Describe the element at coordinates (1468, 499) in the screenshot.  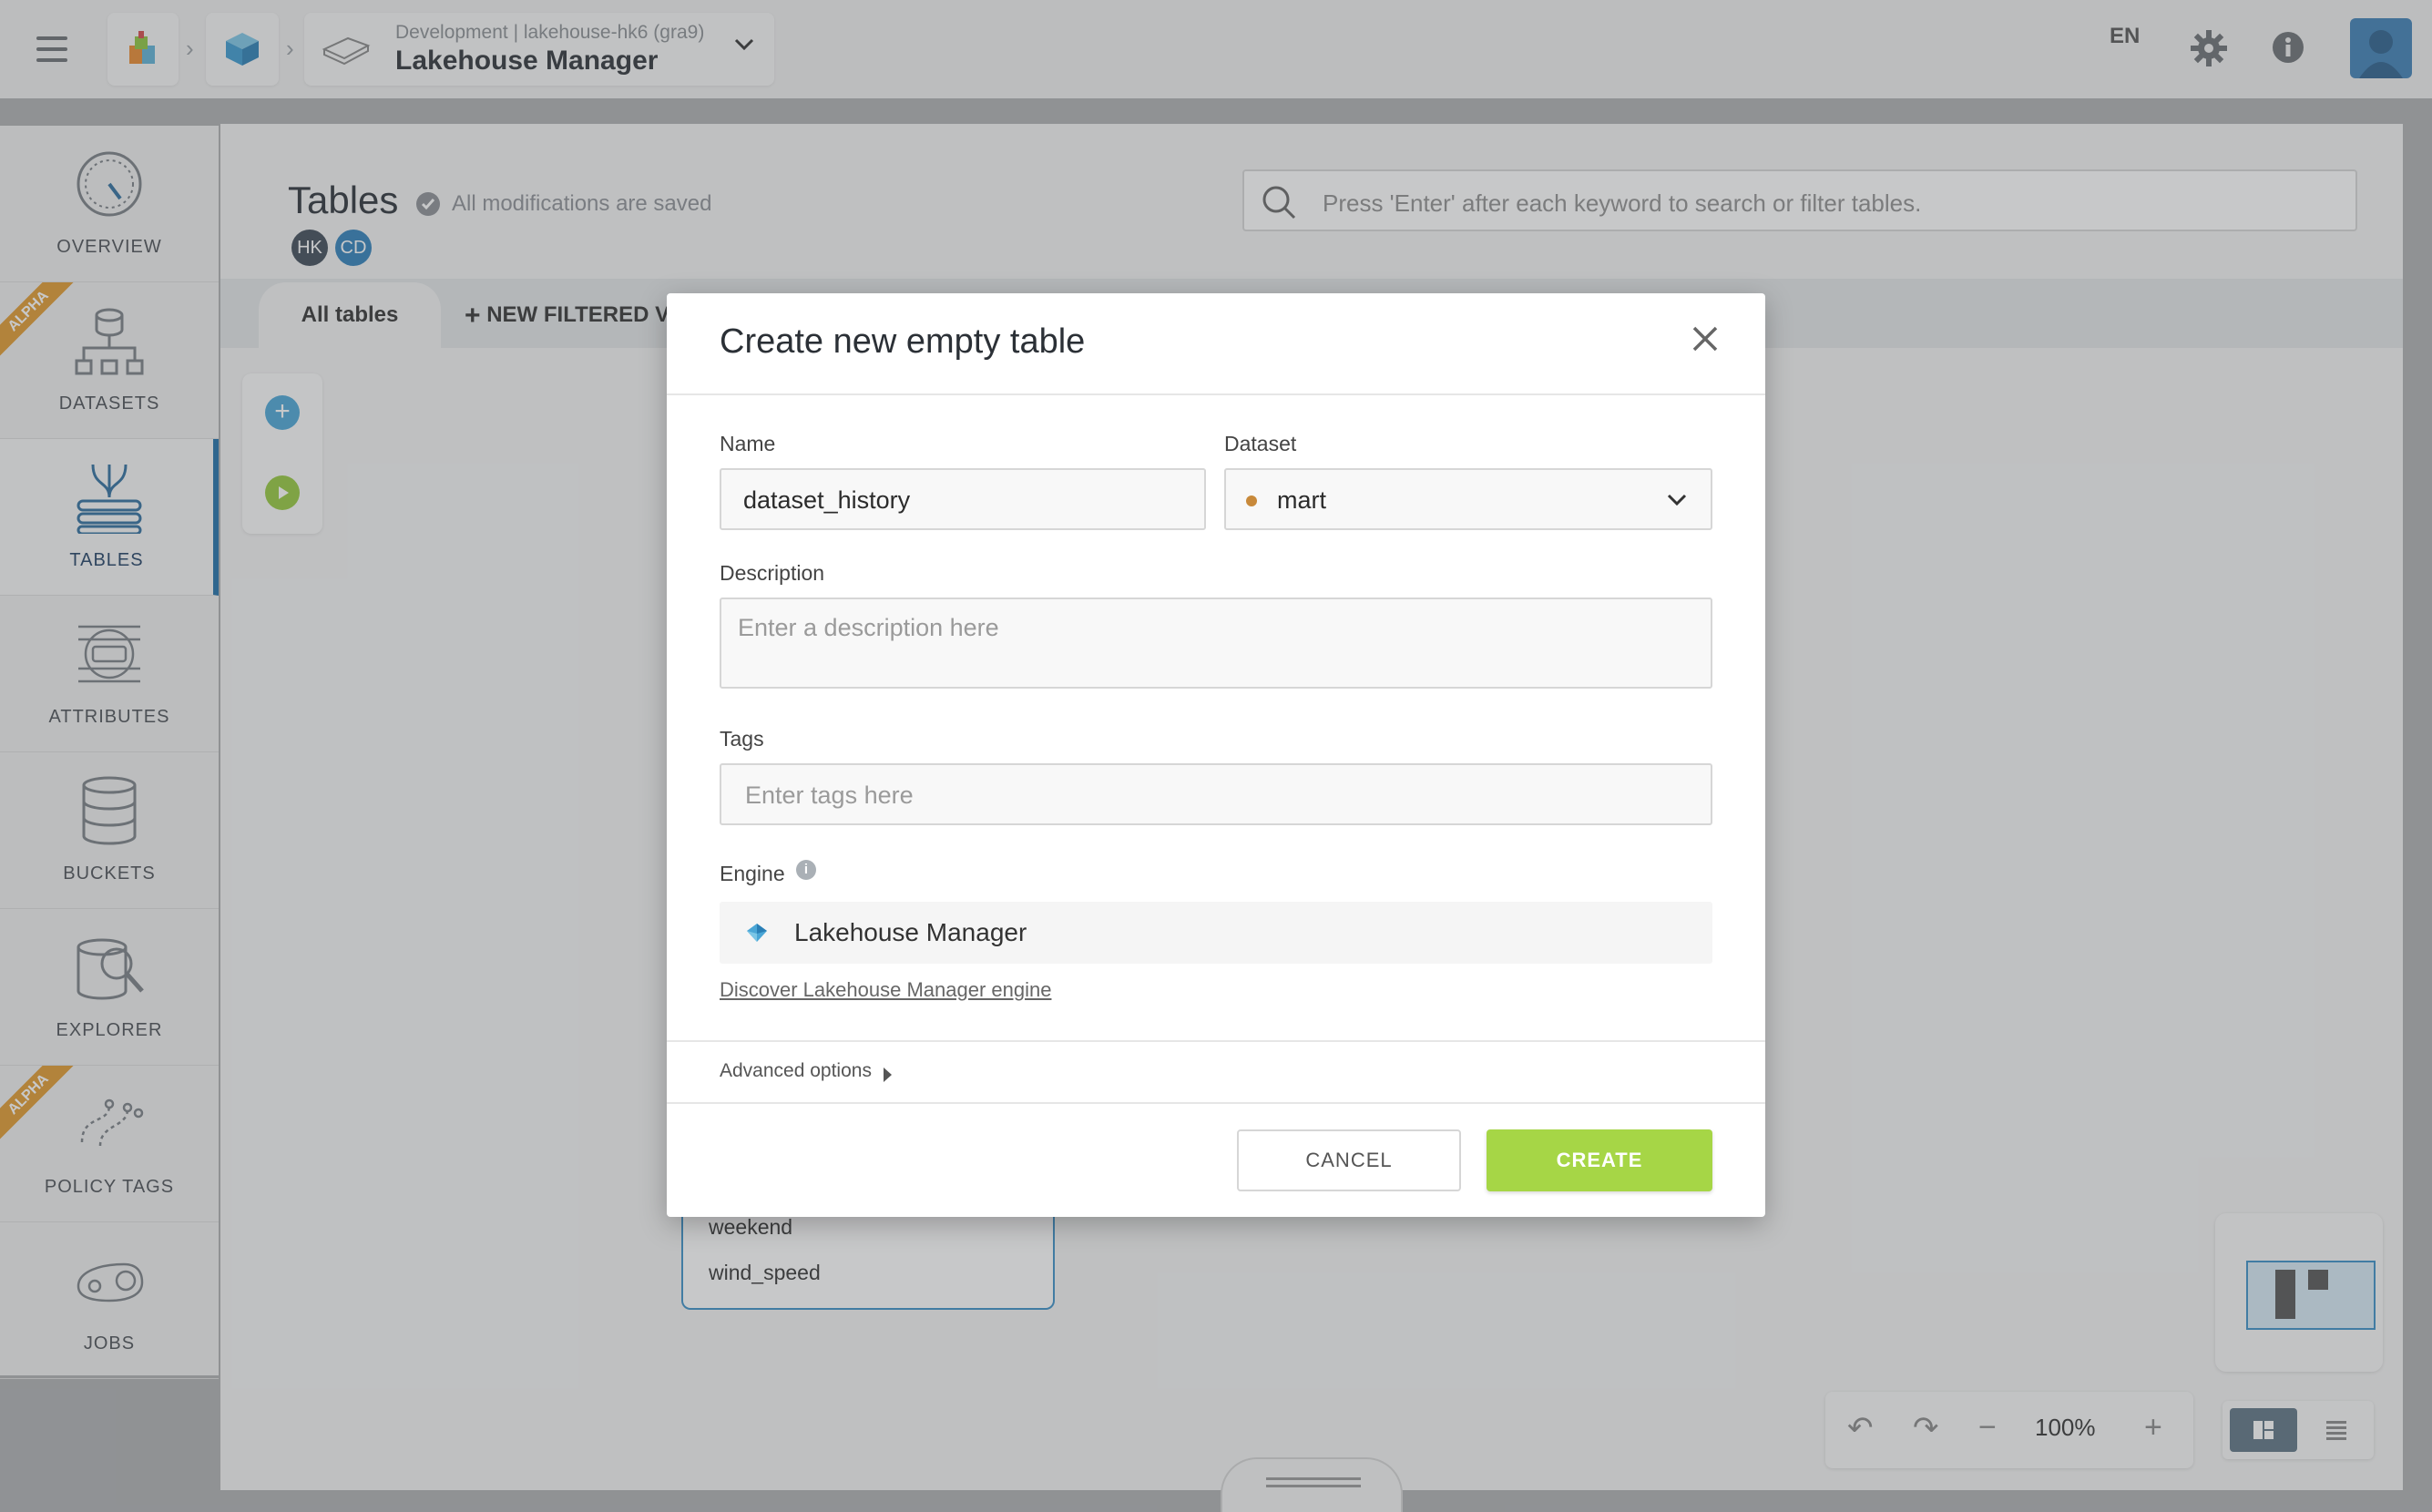
I see `dataset-select: mart` at that location.